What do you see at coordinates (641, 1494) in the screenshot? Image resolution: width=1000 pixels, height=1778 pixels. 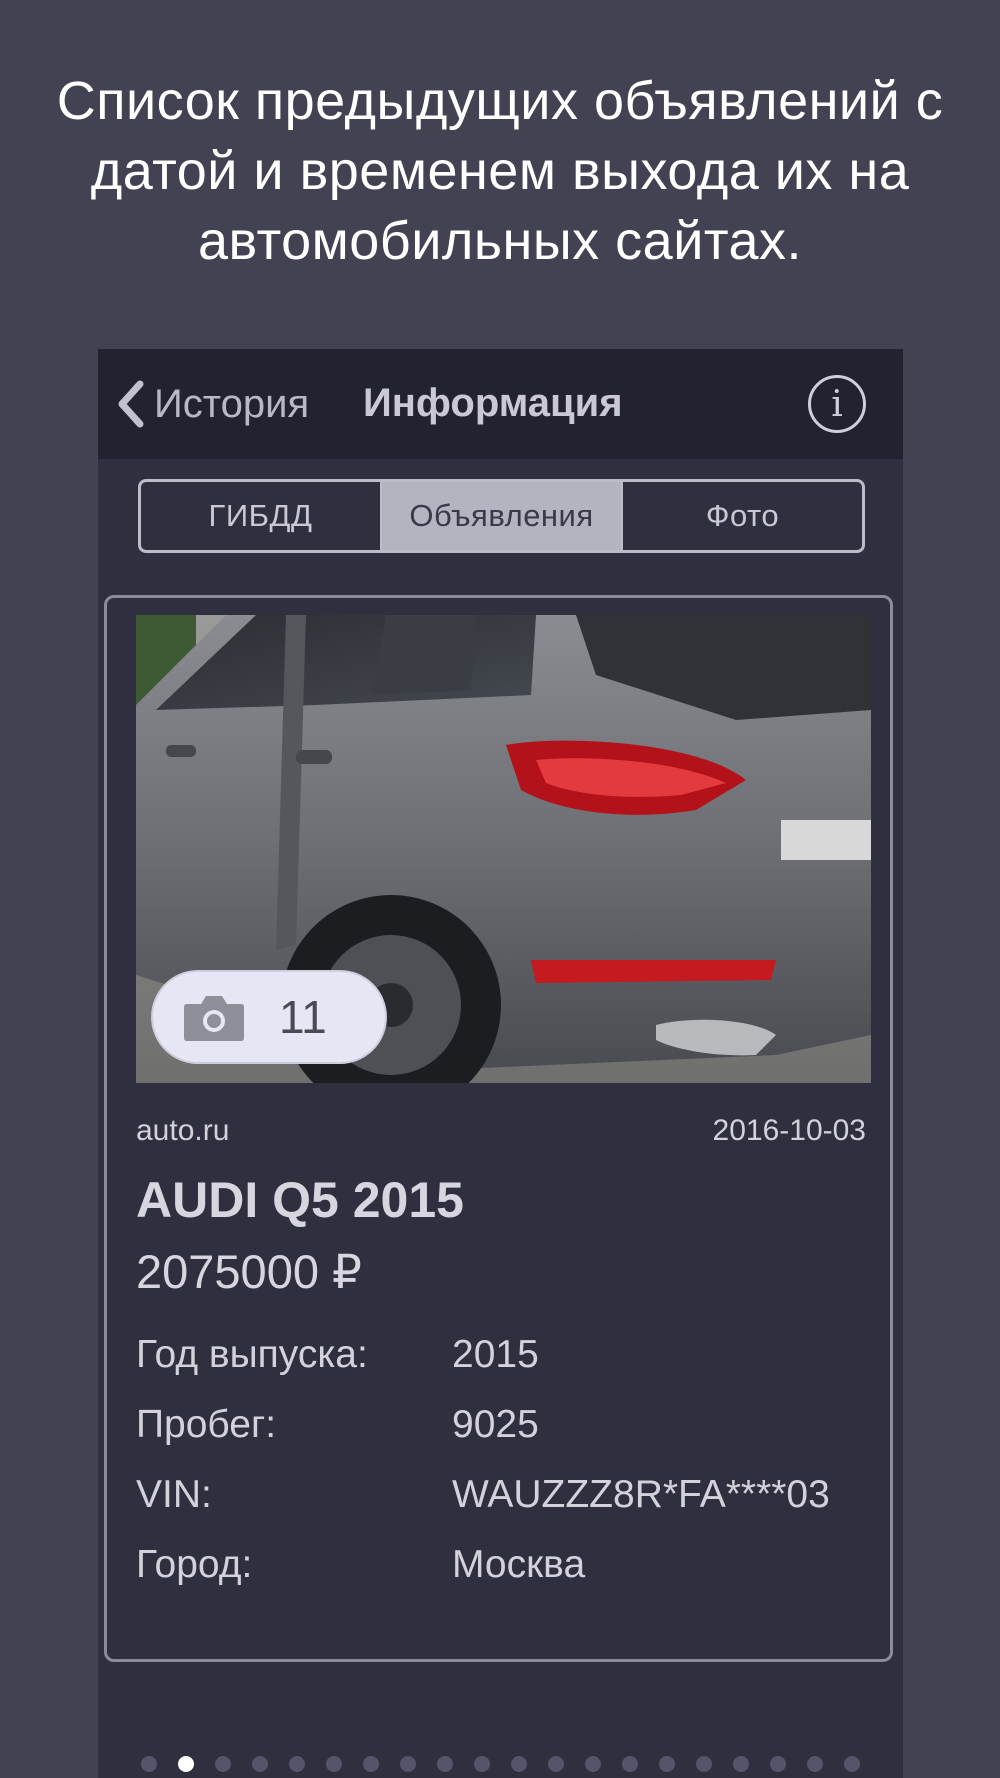 I see `spec-value: WAUZZZ8R*FA****03` at bounding box center [641, 1494].